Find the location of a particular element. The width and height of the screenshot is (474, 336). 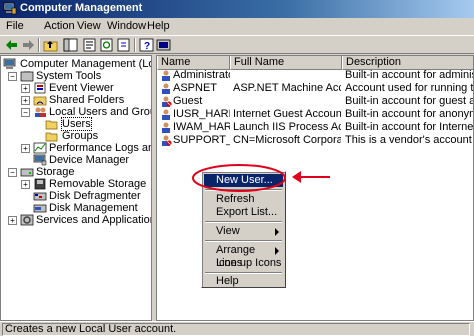

cell-description: Built-in account for anonymous acc is located at coordinates (409, 114).